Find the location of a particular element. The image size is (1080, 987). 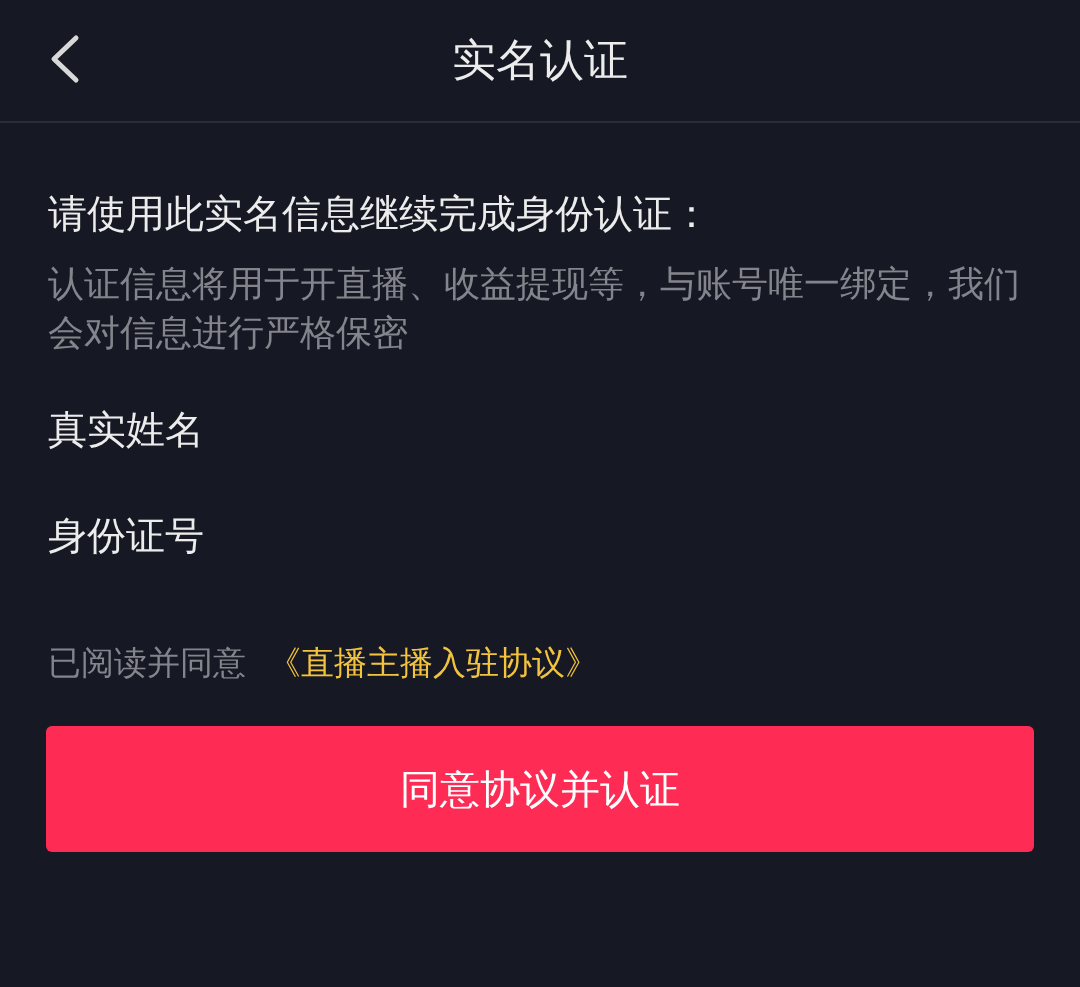

intro-heading: 请使用此实名信息继续完成身份认证： is located at coordinates (380, 214).